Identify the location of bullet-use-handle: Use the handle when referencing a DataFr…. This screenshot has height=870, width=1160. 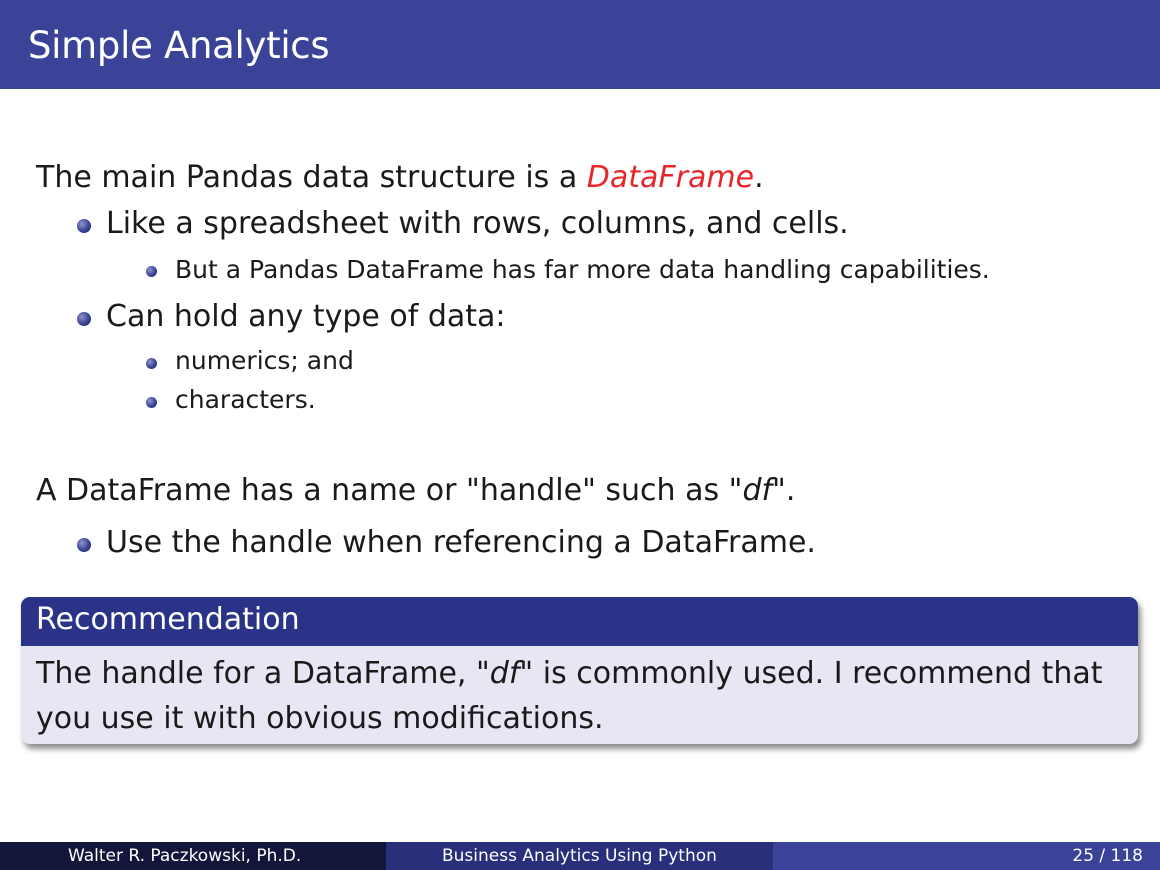
(461, 542).